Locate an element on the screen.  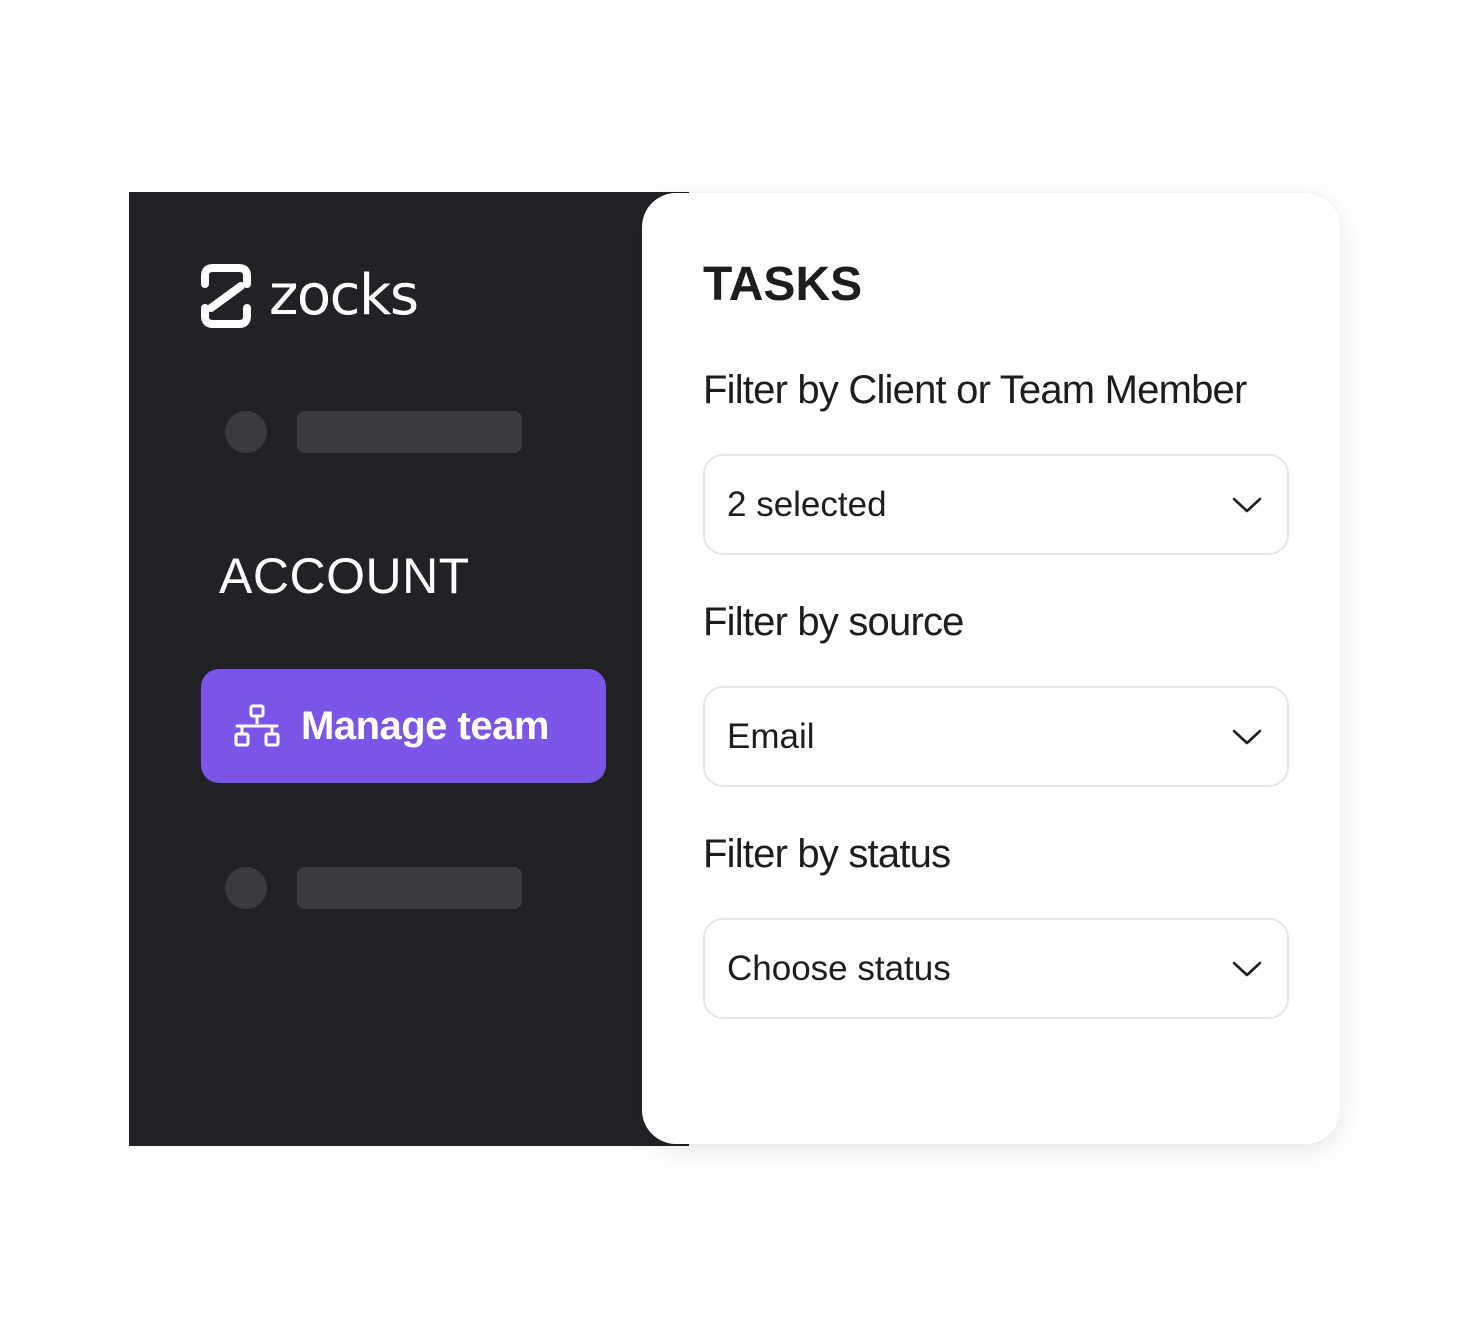
org-chart-icon is located at coordinates (257, 725).